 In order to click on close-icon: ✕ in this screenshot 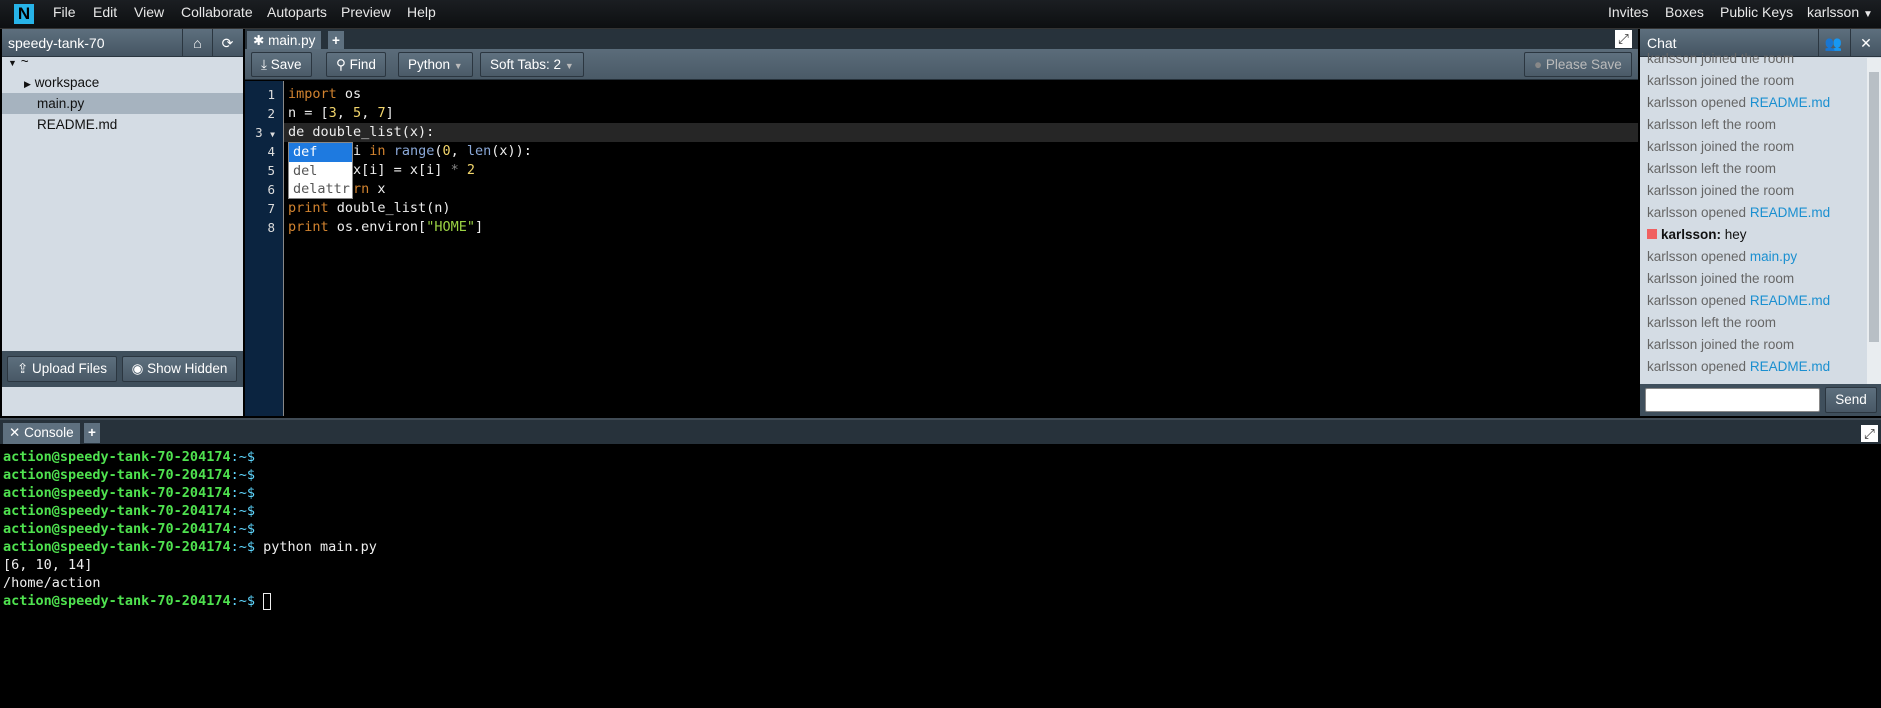, I will do `click(14, 432)`.